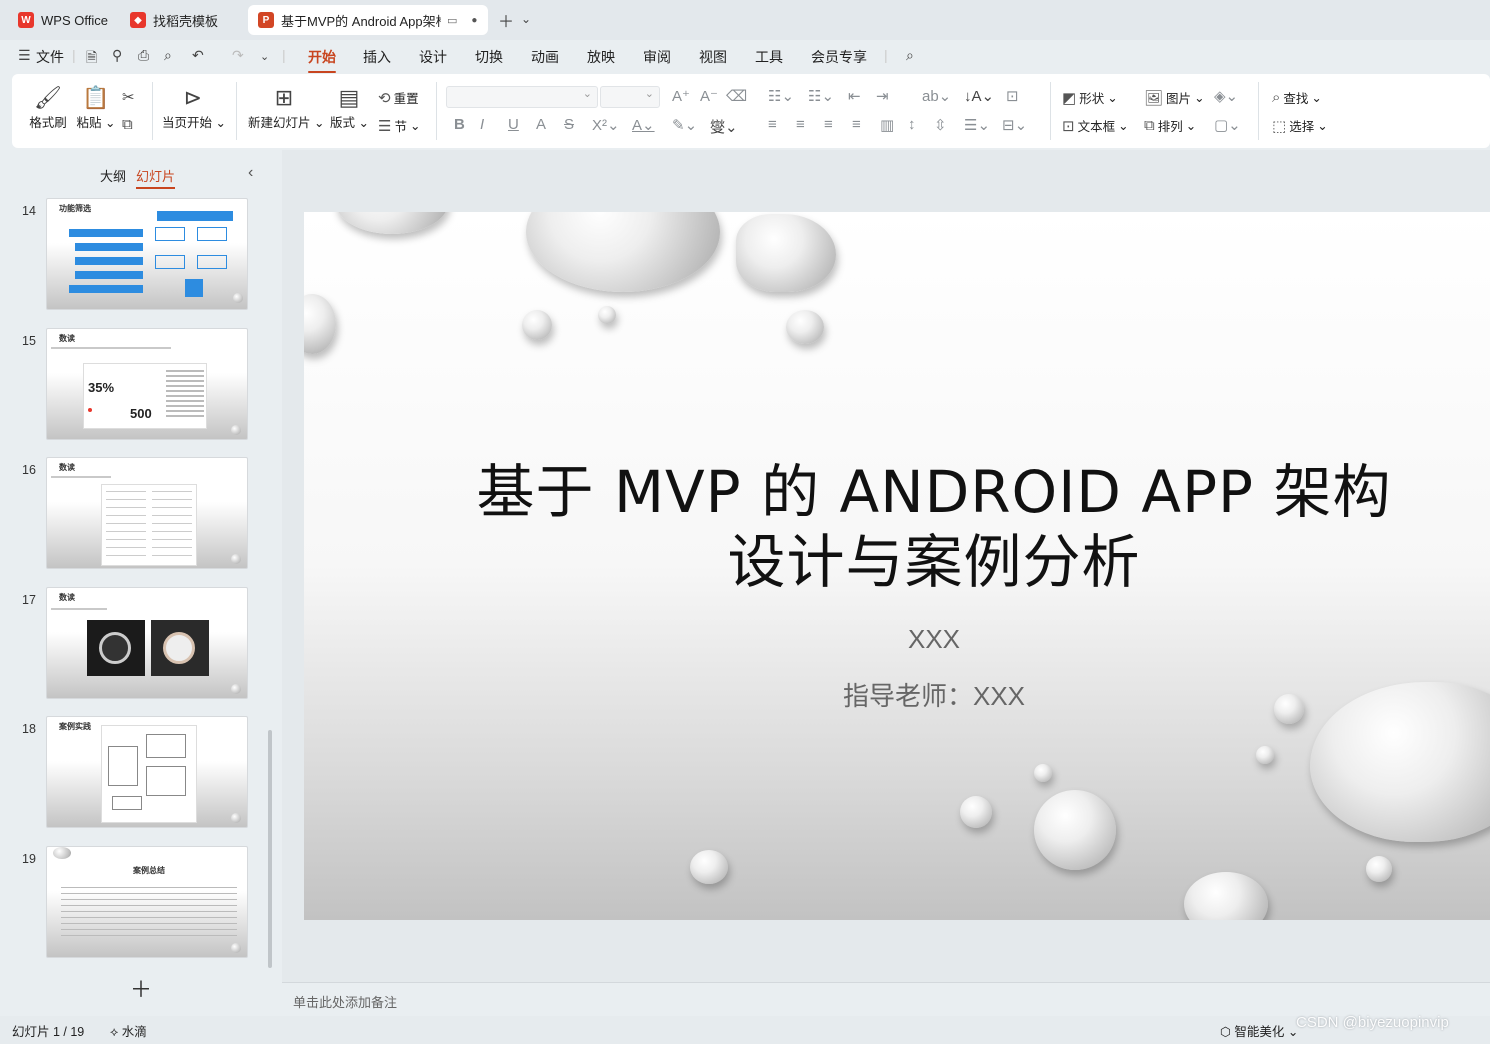  Describe the element at coordinates (839, 57) in the screenshot. I see `menu-member: 会员专享` at that location.